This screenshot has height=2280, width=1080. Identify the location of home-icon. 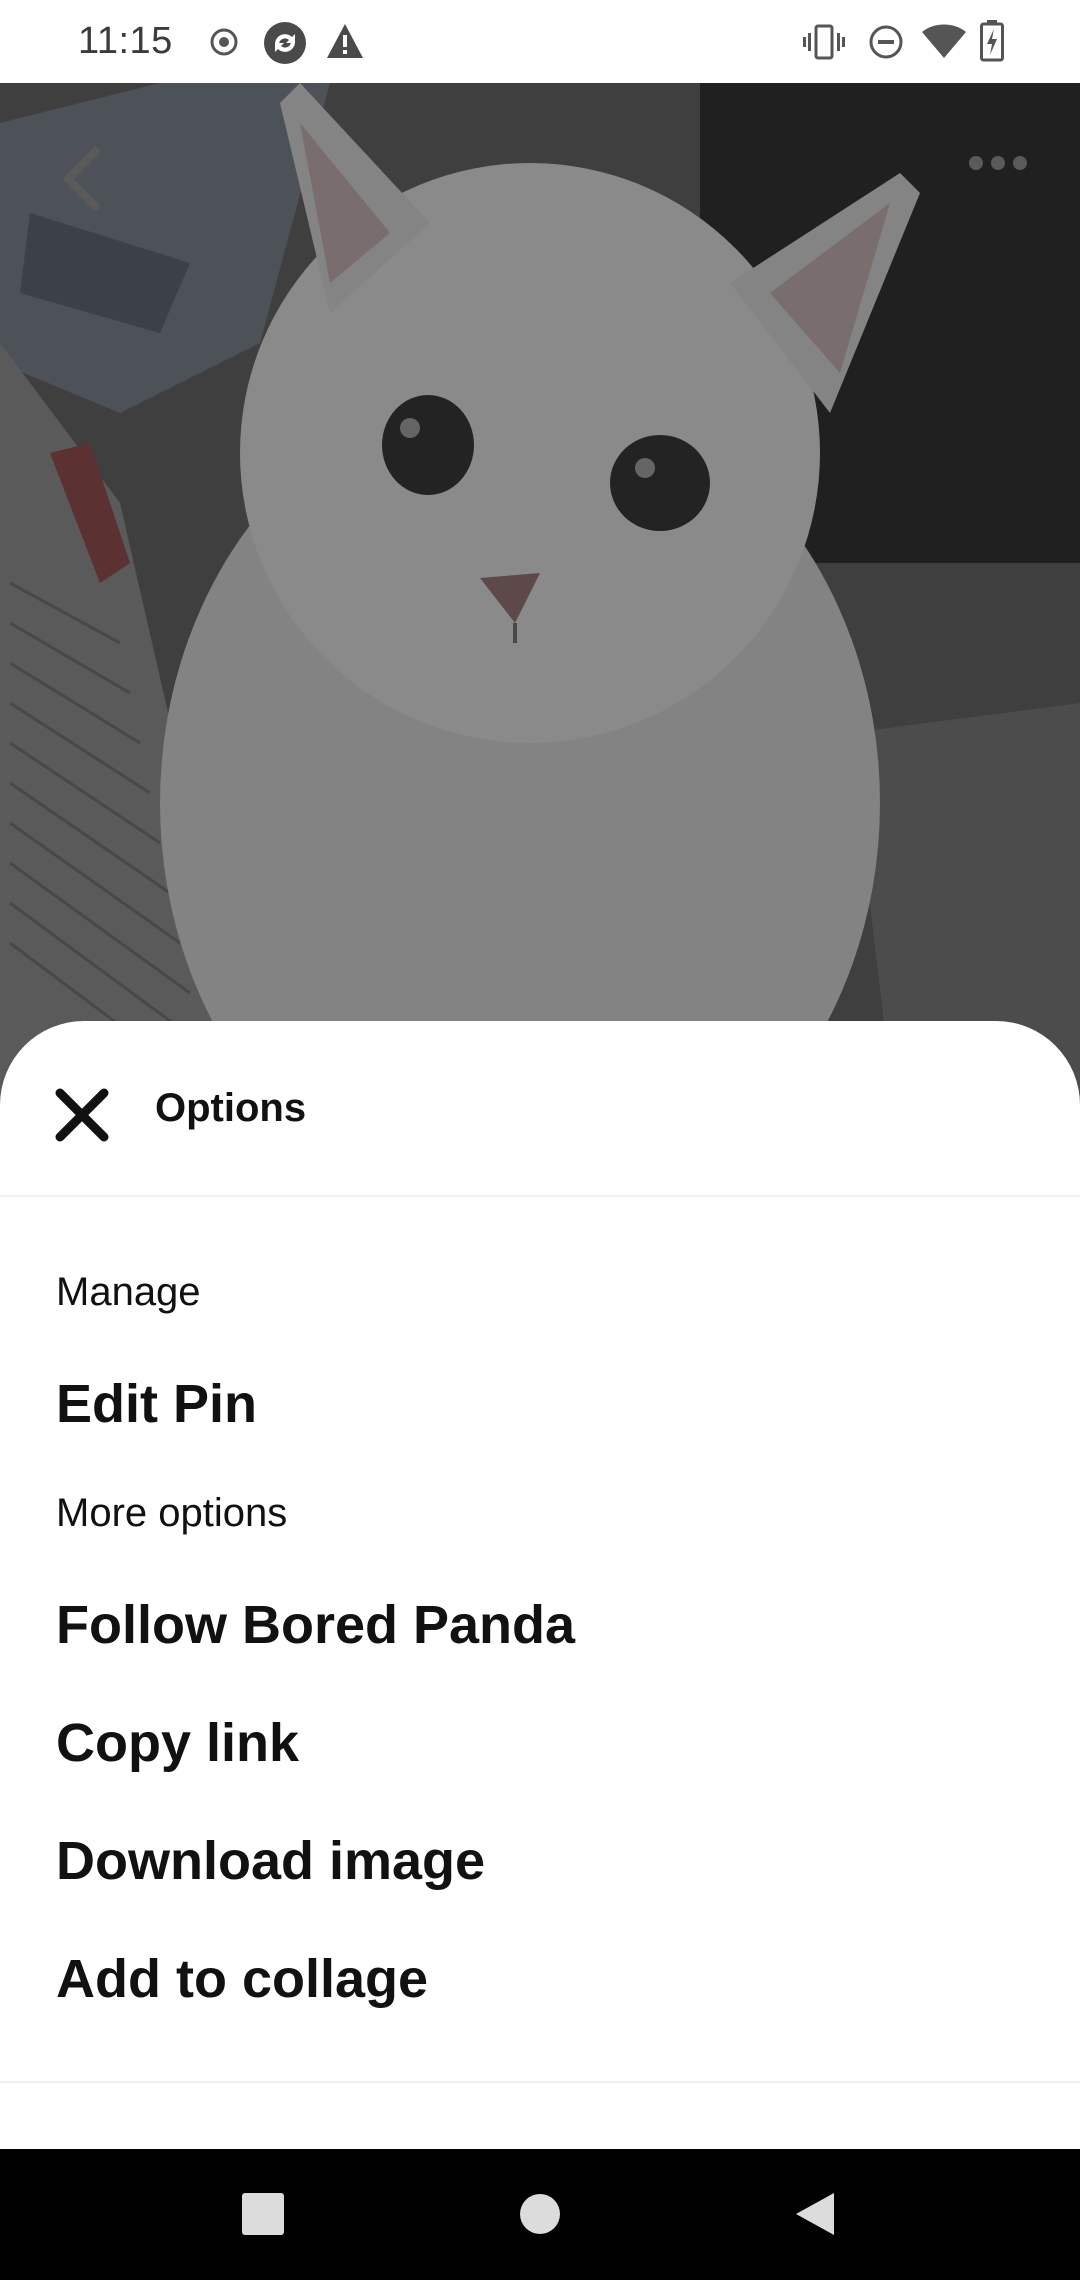
(540, 2214).